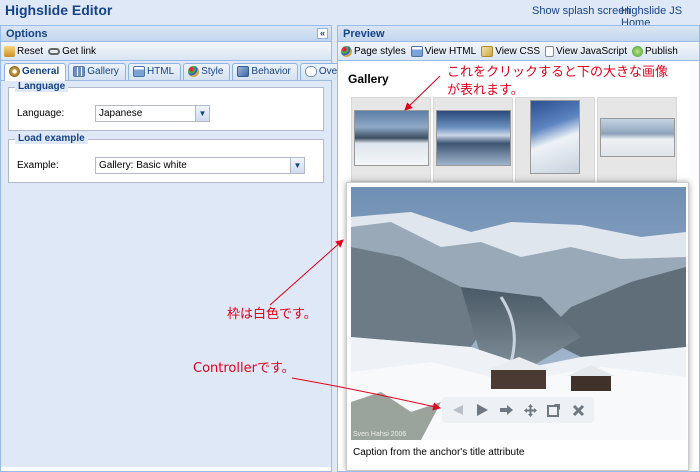 The height and width of the screenshot is (472, 700). I want to click on publish-label: Publish, so click(661, 51).